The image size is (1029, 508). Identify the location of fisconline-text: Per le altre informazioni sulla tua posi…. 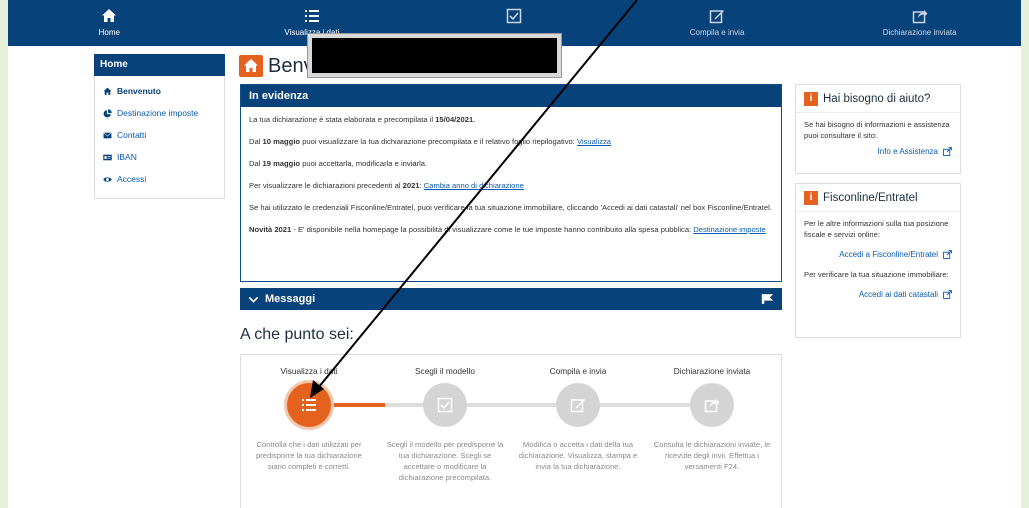
(876, 229).